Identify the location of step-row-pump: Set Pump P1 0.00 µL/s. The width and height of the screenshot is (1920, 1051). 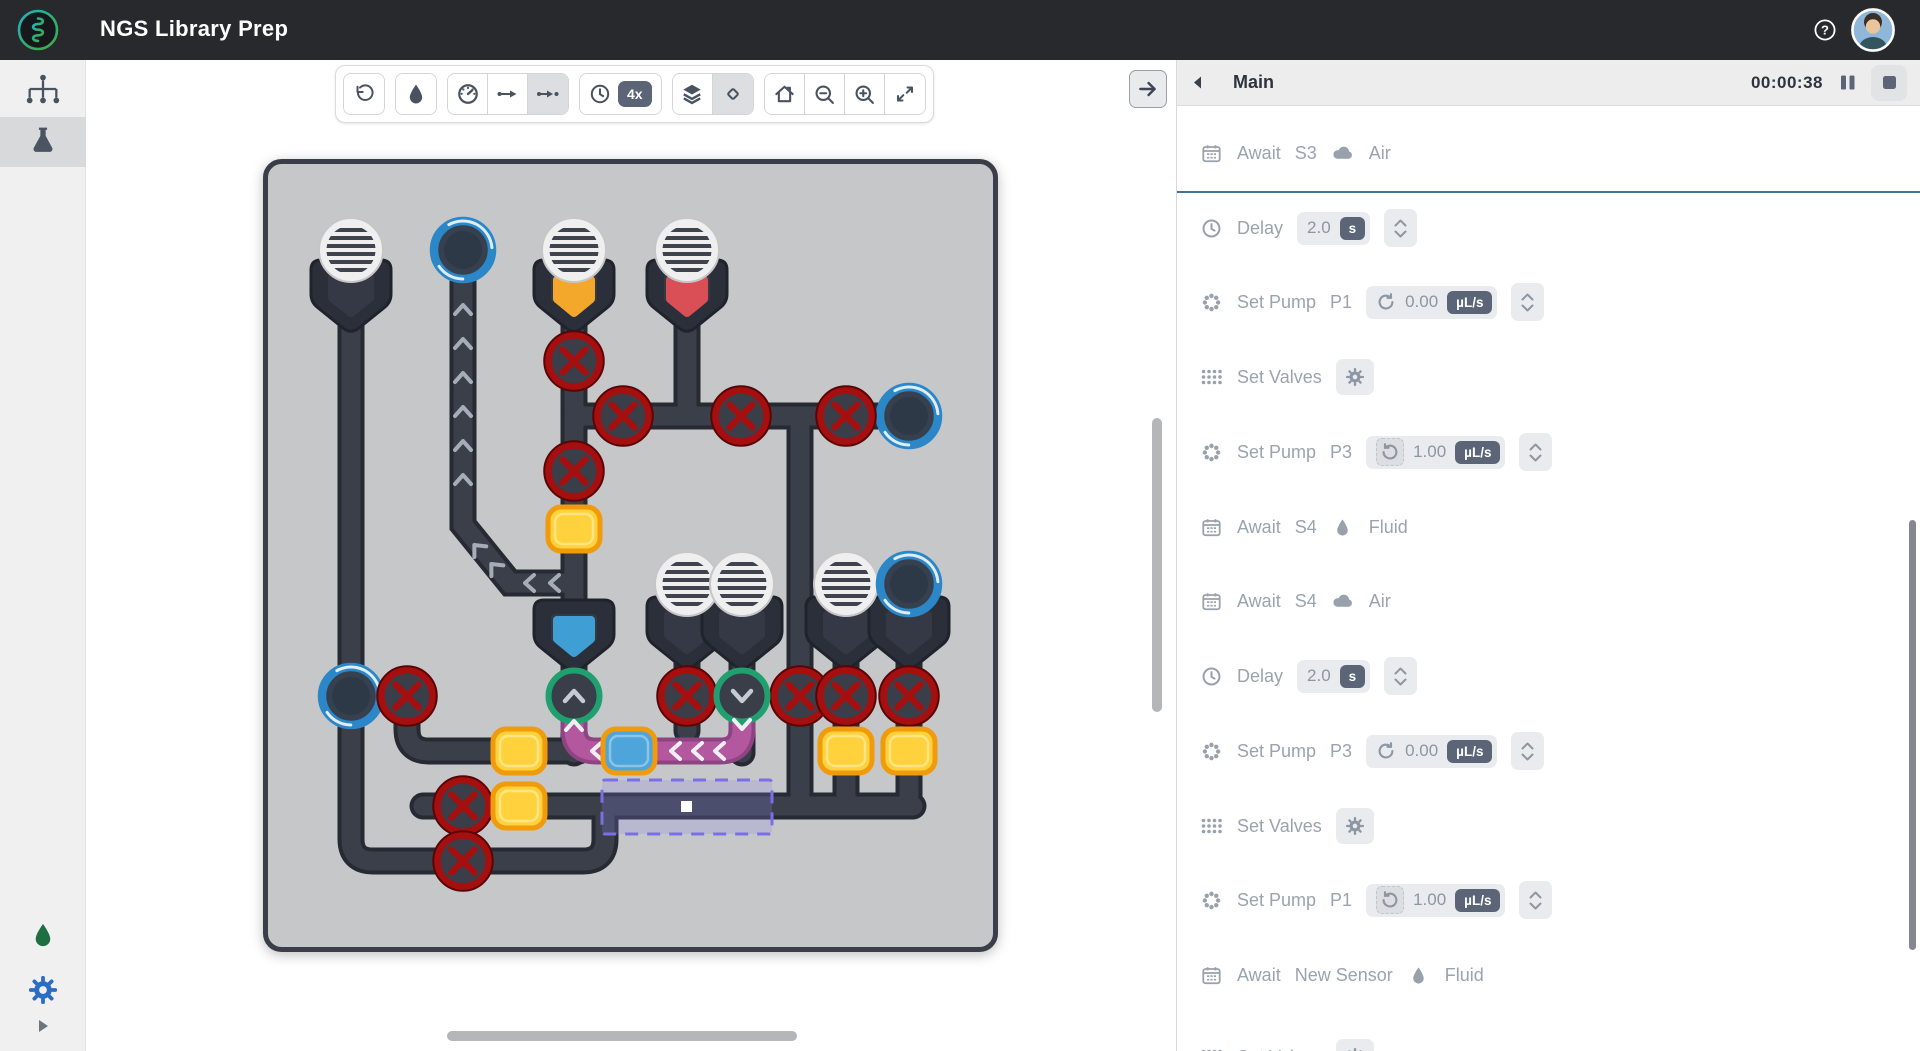
(1549, 302).